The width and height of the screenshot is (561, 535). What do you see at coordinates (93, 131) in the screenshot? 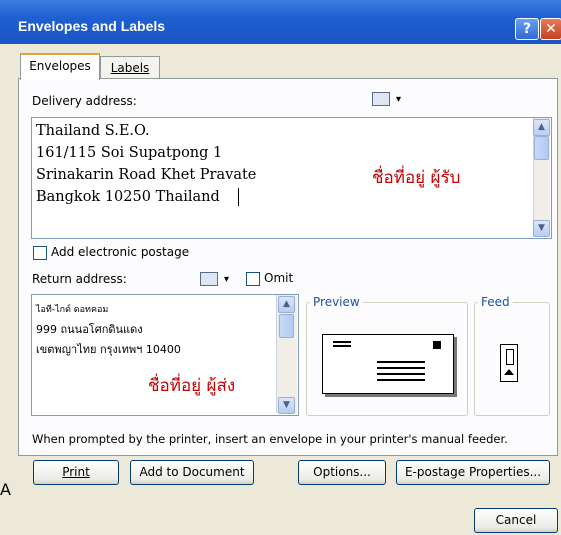
I see `delivery-line: Thailand S.E.O.` at bounding box center [93, 131].